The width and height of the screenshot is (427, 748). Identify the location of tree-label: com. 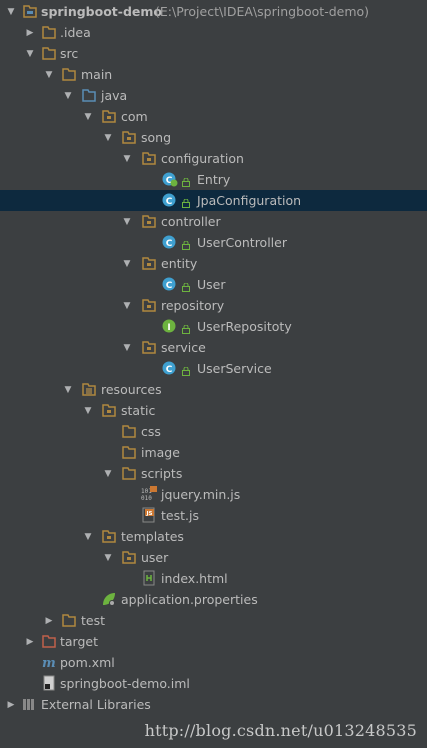
(134, 116).